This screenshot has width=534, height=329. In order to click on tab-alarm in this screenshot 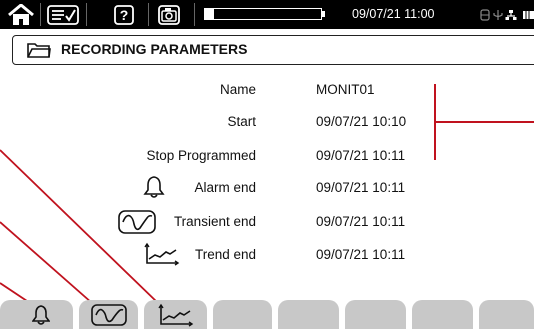, I will do `click(36, 314)`.